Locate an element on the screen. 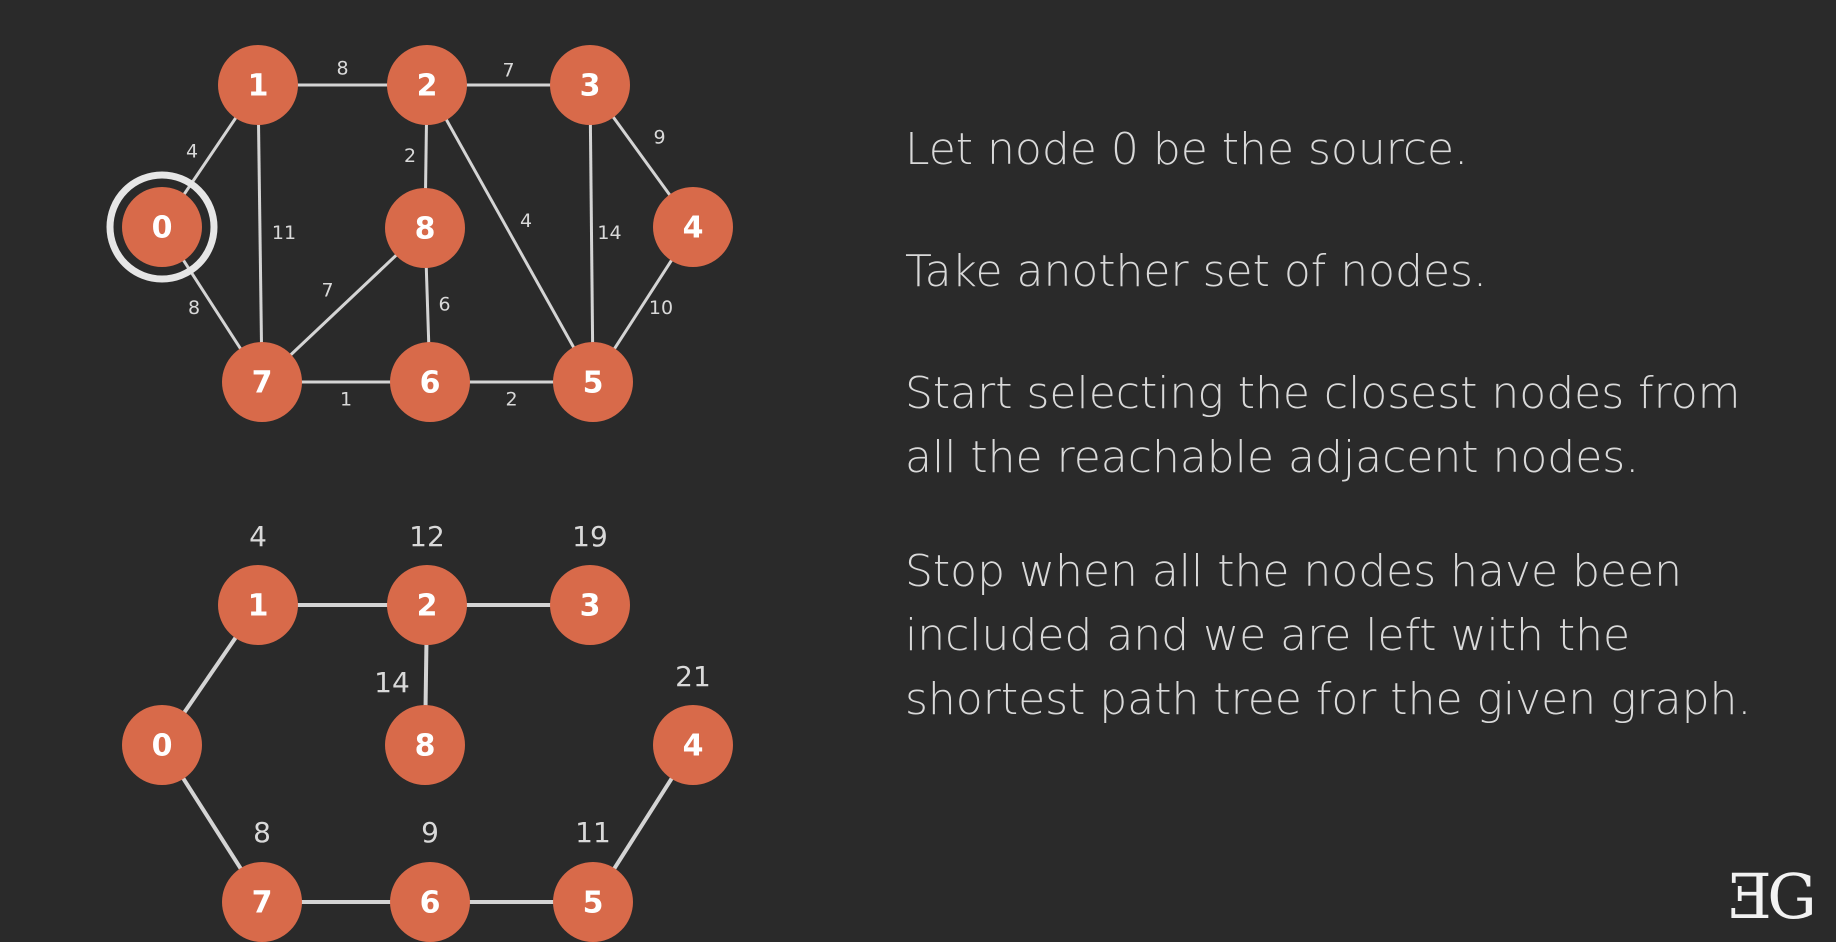  tree-node-6: 69 is located at coordinates (430, 879).